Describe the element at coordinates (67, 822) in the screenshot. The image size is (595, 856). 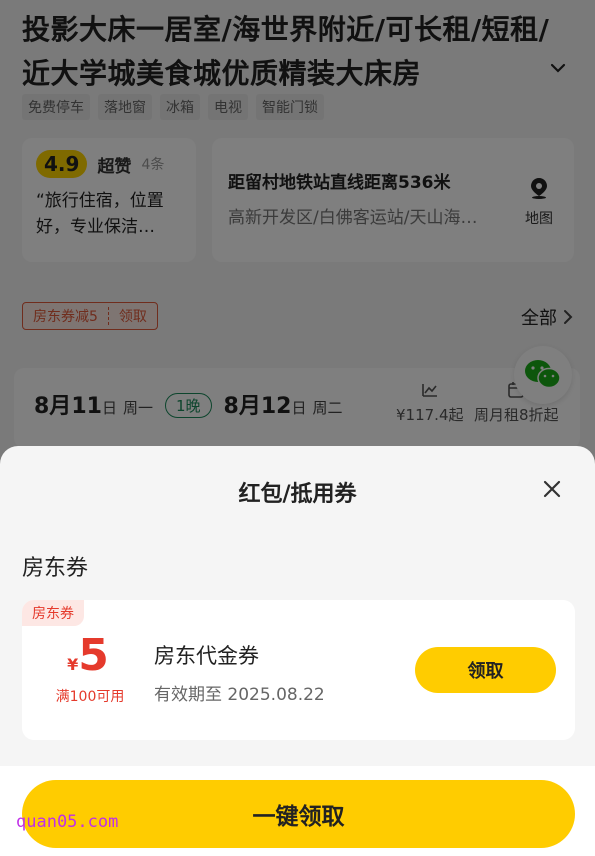
I see `watermark: quan05.com` at that location.